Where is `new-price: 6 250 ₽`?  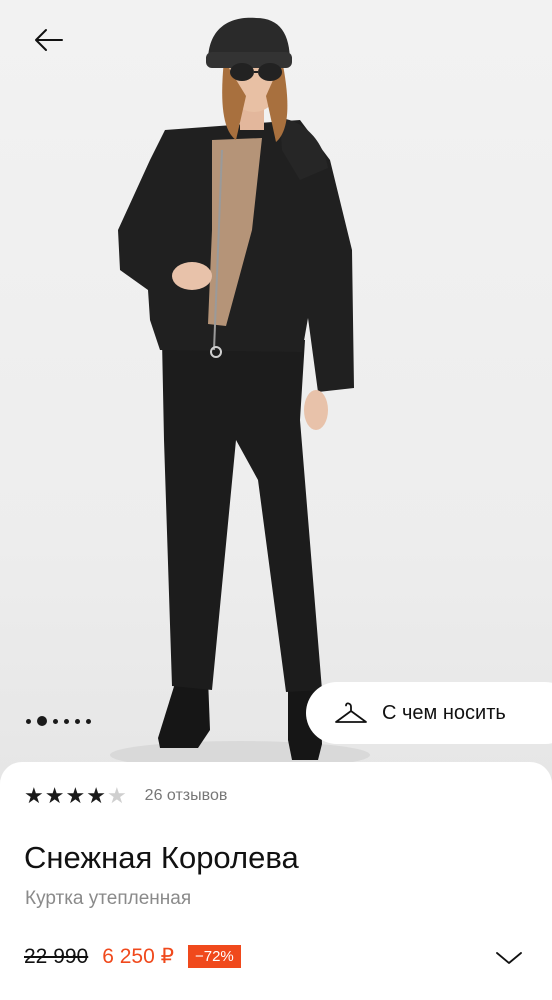 new-price: 6 250 ₽ is located at coordinates (138, 956).